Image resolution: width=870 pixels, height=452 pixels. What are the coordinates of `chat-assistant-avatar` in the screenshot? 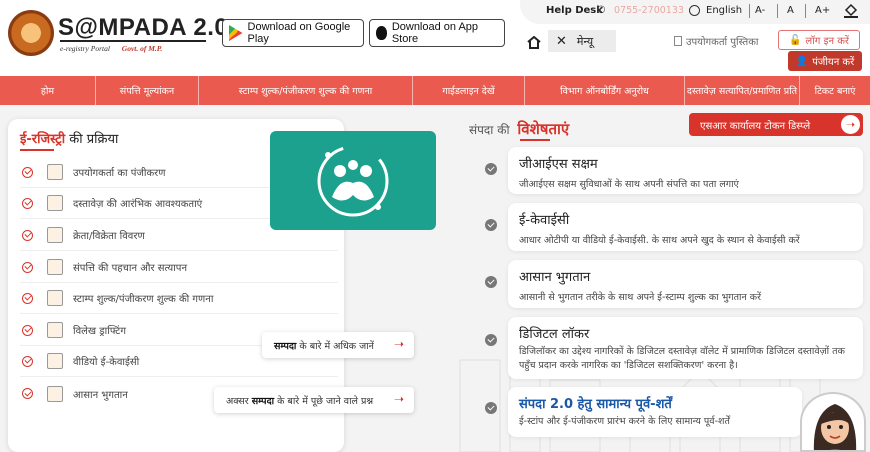 It's located at (833, 422).